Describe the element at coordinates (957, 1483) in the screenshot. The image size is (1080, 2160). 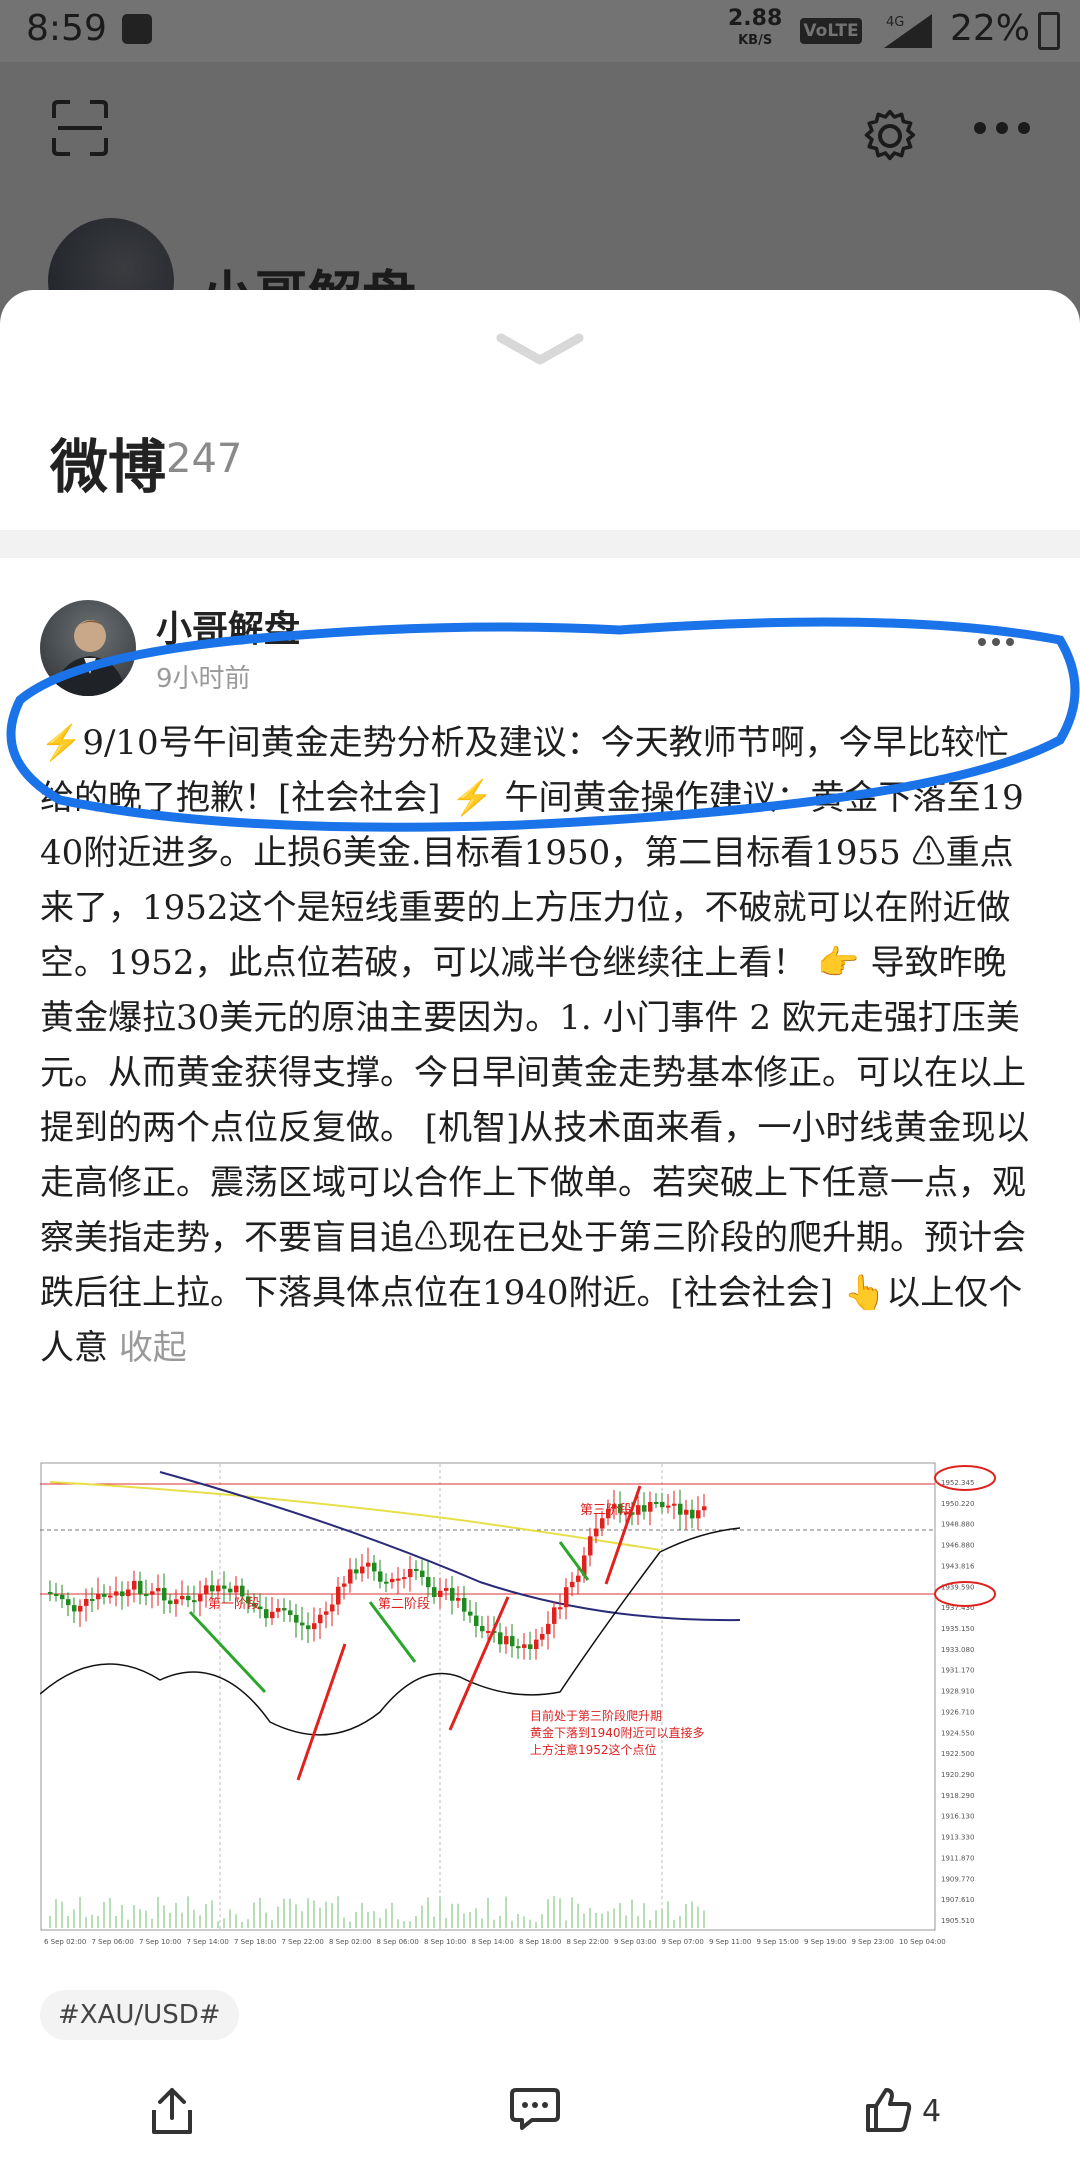
I see `price-tick-label: 1952.345` at that location.